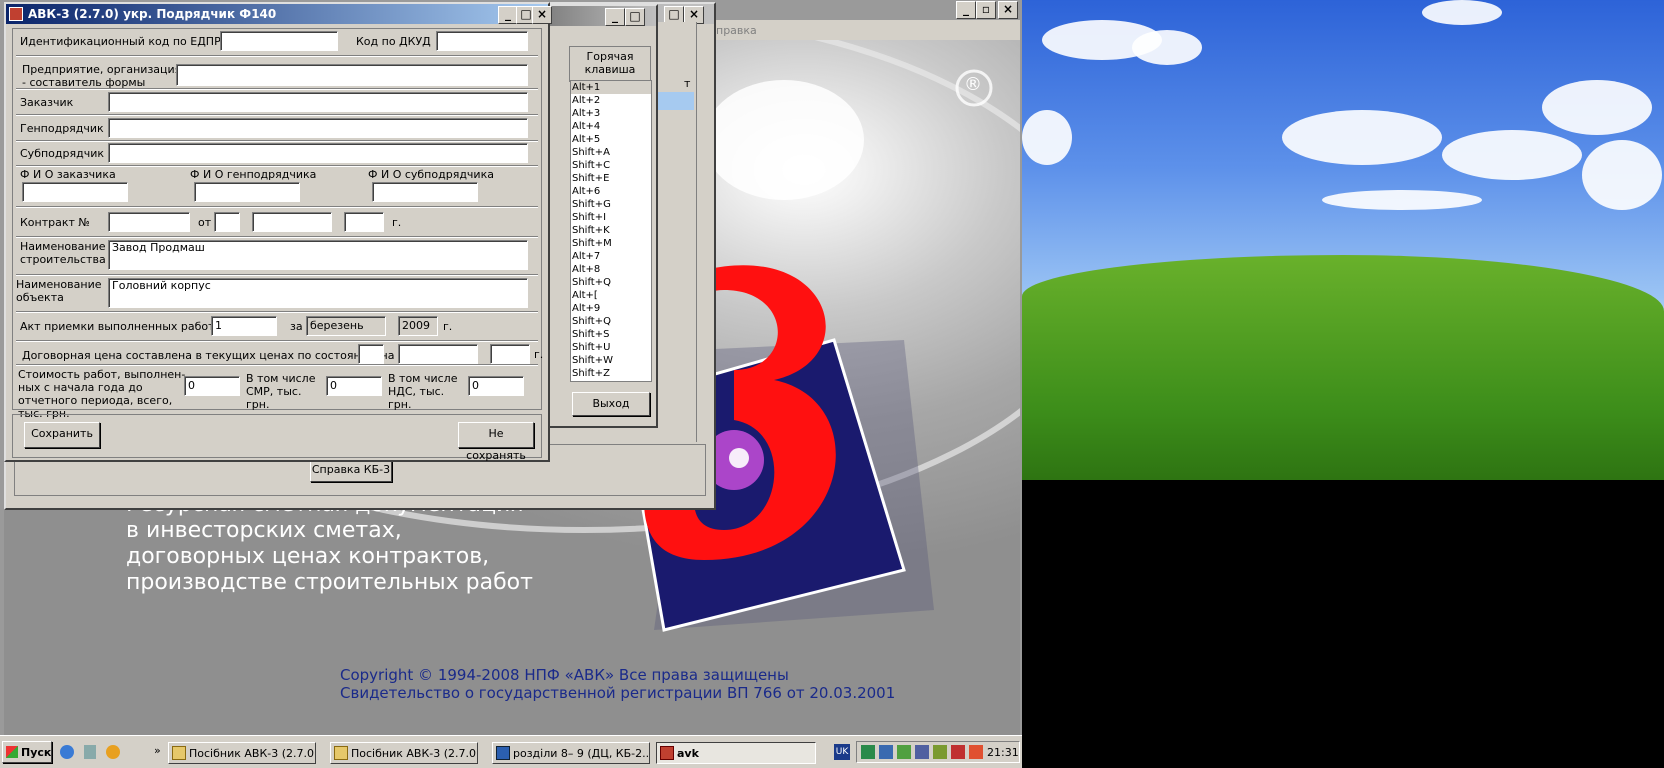  Describe the element at coordinates (318, 255) in the screenshot. I see `construction-field: Завод Продмаш` at that location.